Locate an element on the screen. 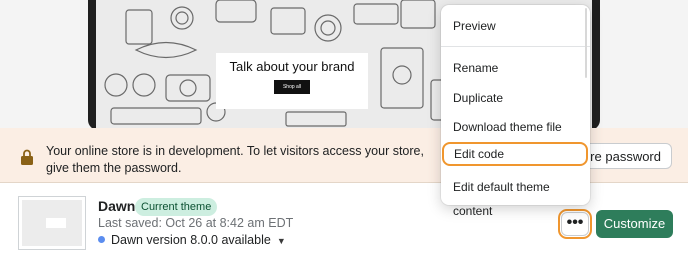  theme-name: Dawn is located at coordinates (117, 206).